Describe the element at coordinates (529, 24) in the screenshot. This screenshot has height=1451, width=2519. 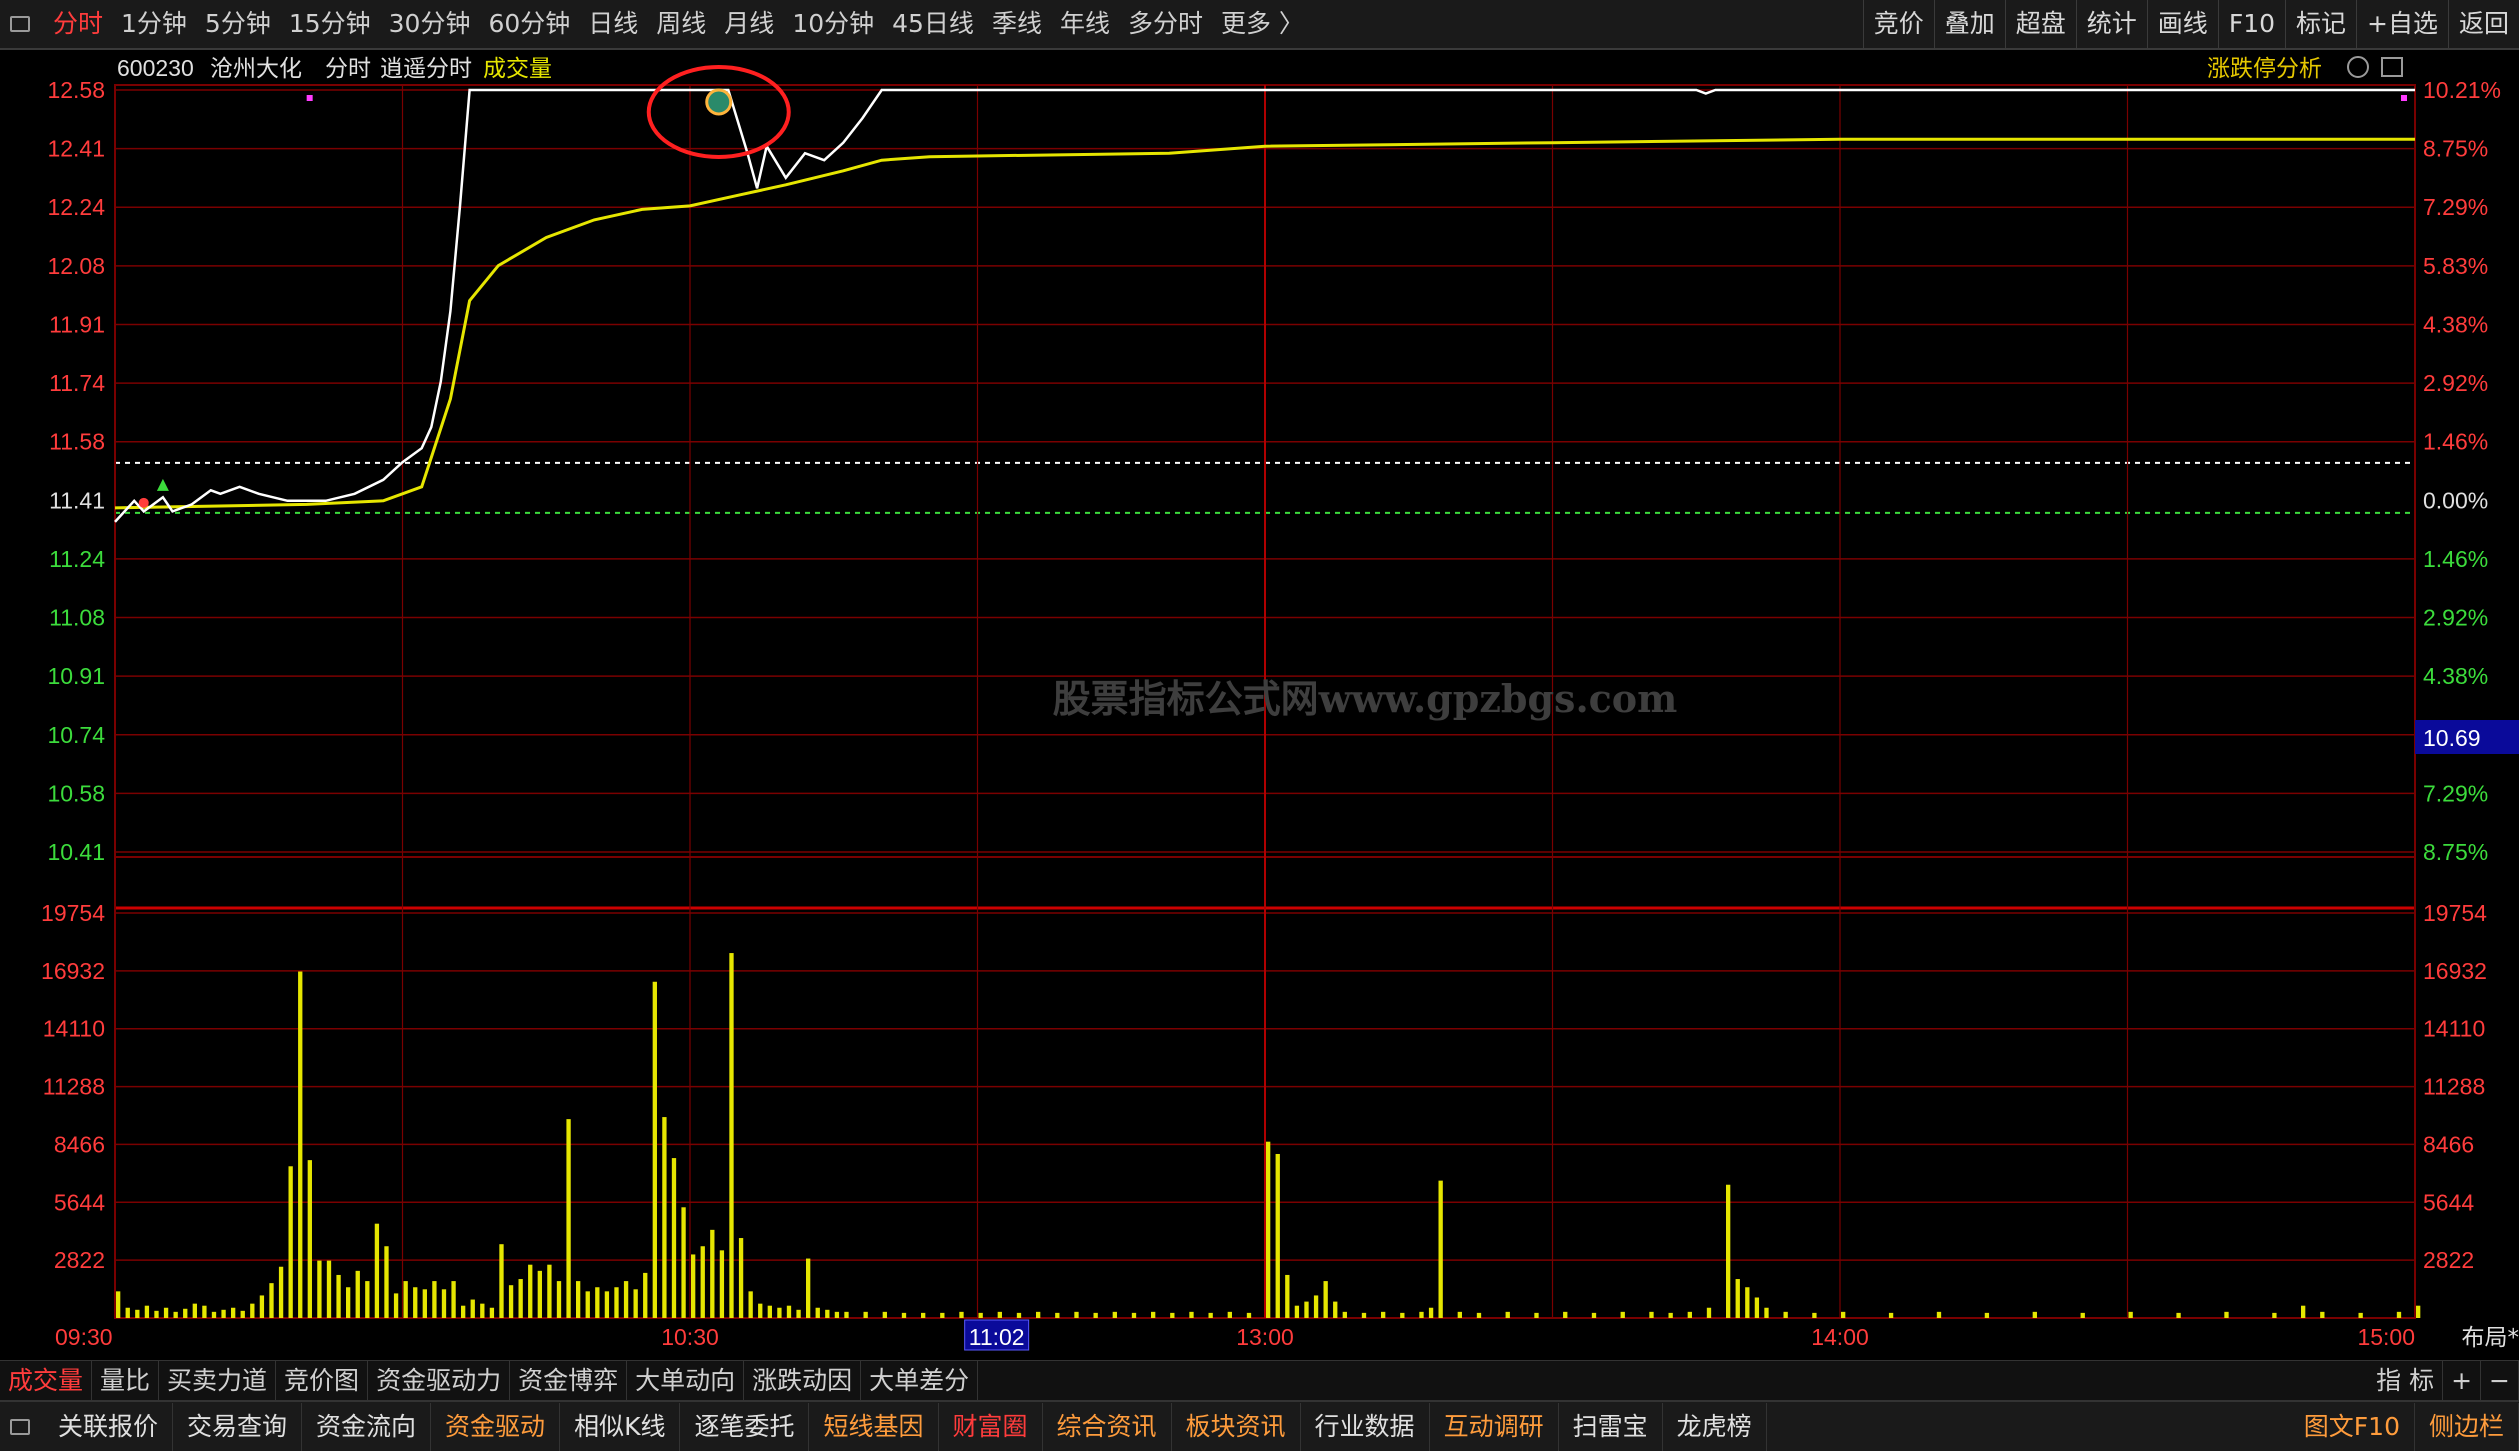
I see `period-button: 60分钟` at that location.